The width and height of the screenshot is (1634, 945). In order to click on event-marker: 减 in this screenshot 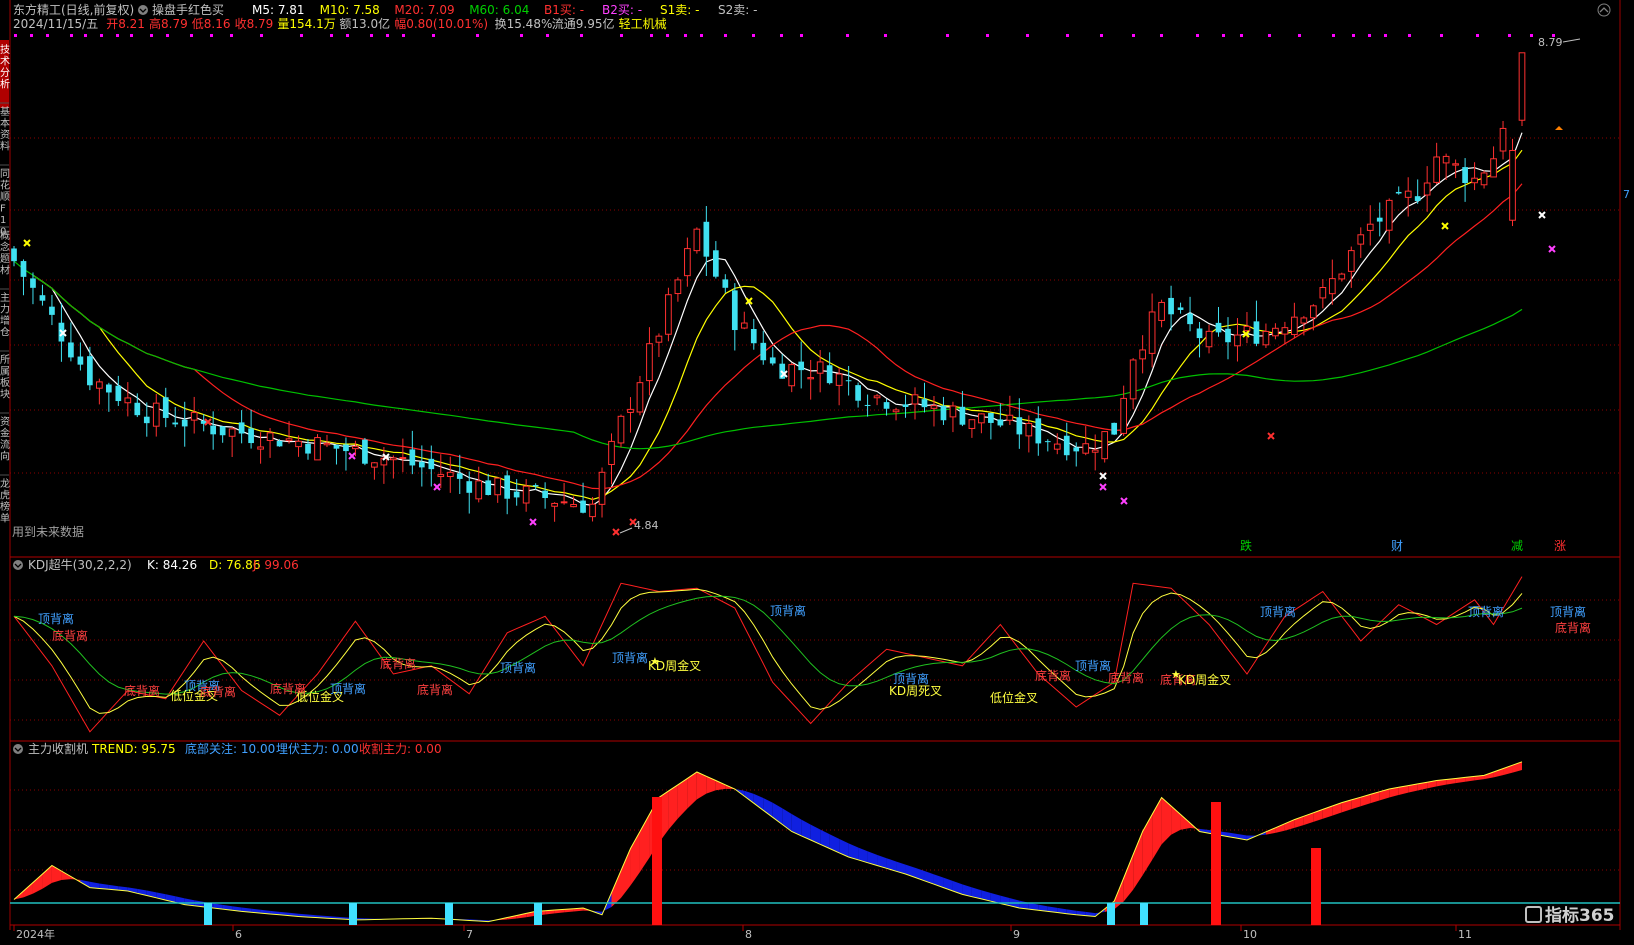, I will do `click(1517, 546)`.